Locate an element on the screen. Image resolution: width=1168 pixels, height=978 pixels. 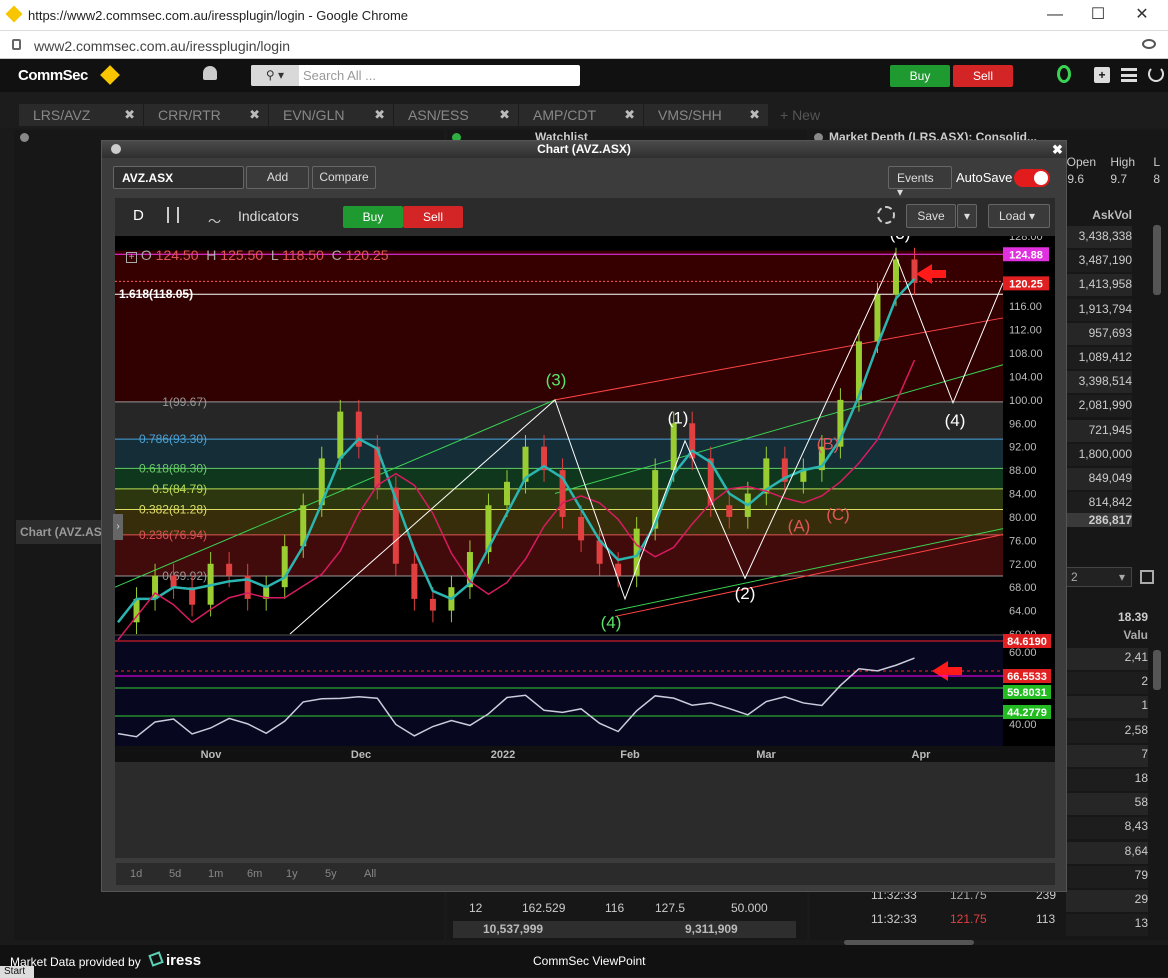
askvol-cell: 1,800,000 is located at coordinates (1099, 454).